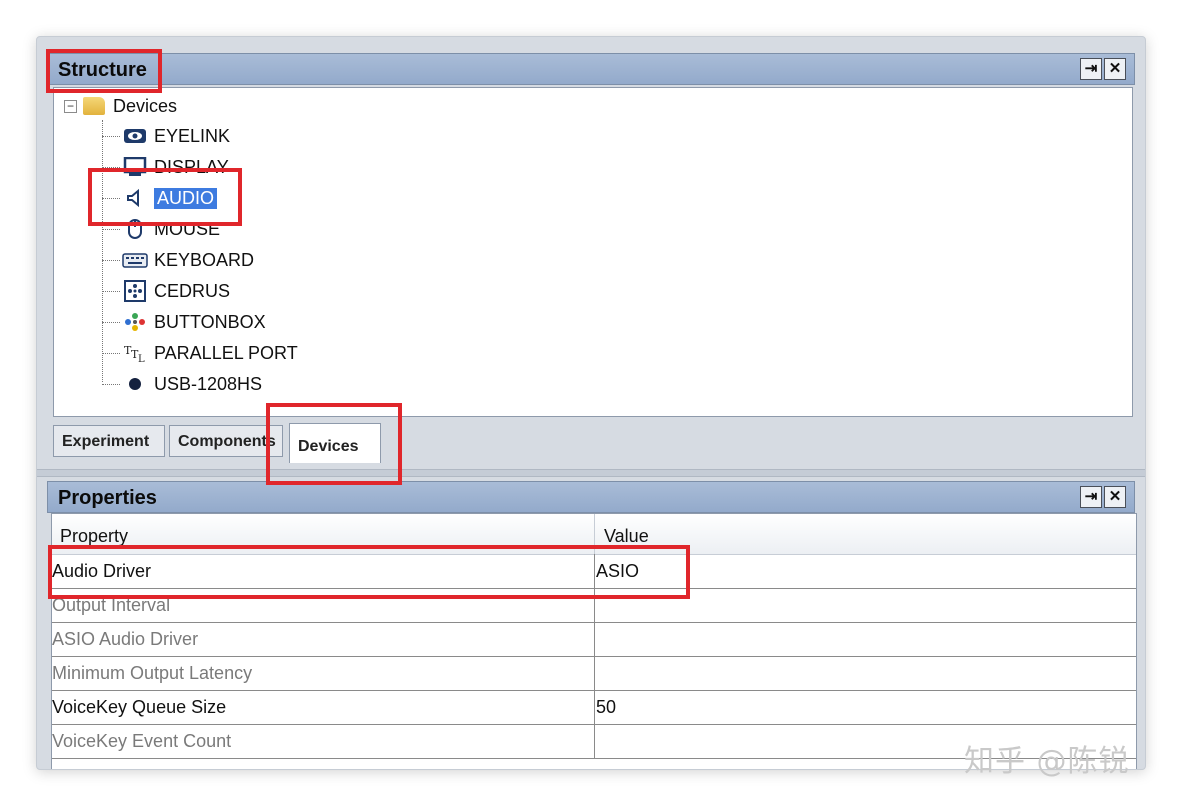 The width and height of the screenshot is (1180, 804). Describe the element at coordinates (591, 69) in the screenshot. I see `structure-panel-header: Structure ⇥ ✕` at that location.